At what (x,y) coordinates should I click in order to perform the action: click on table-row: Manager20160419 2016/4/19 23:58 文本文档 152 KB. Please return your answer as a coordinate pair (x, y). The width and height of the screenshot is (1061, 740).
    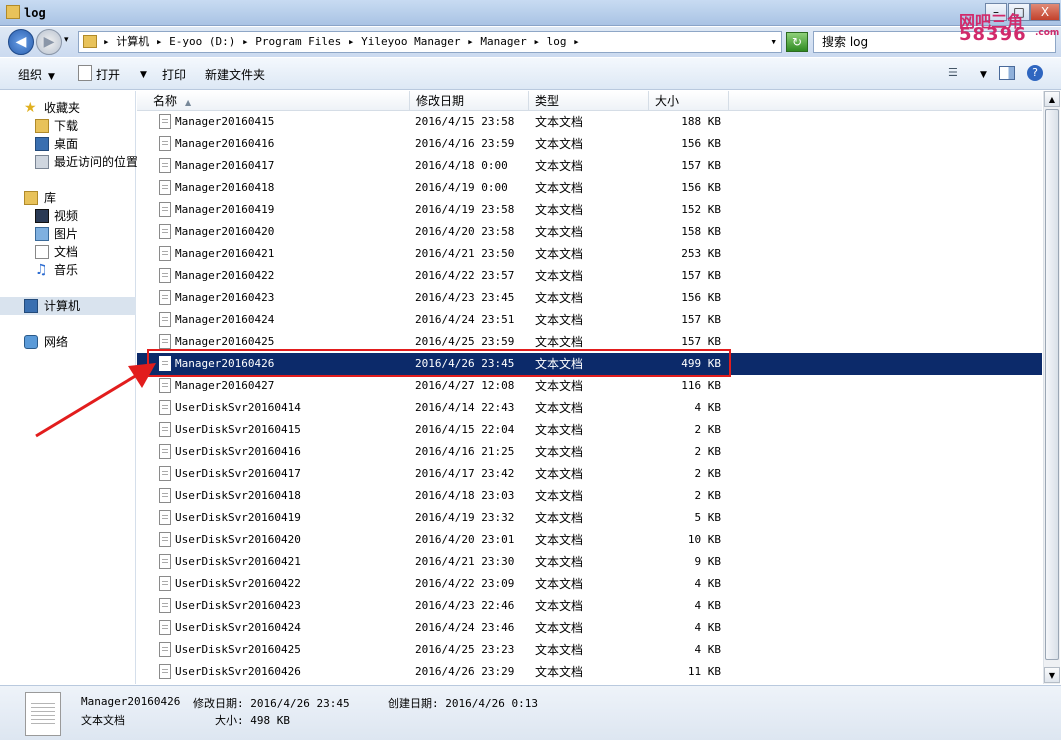
    Looking at the image, I should click on (589, 210).